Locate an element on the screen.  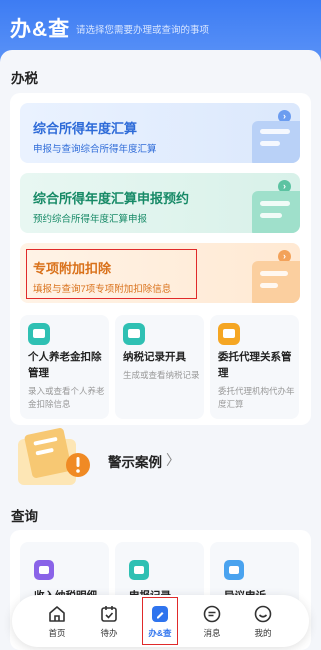
tile-title: 个人养老金扣除管理 is located at coordinates (65, 365).